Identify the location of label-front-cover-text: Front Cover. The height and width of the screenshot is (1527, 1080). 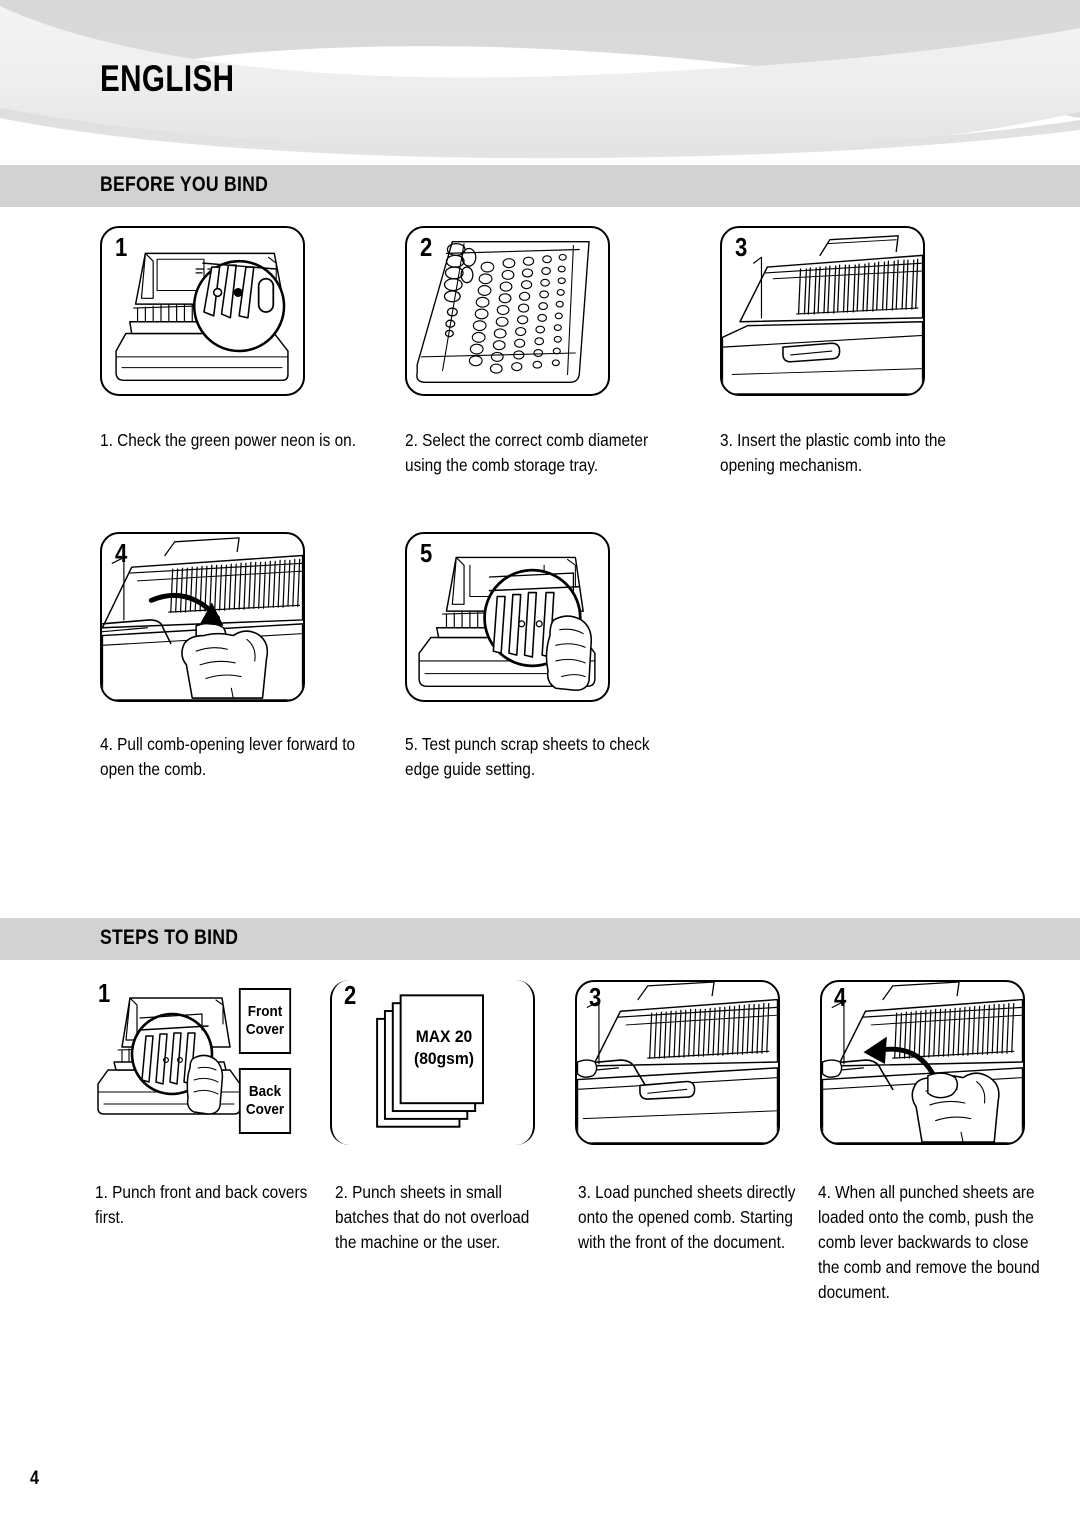
(265, 1020).